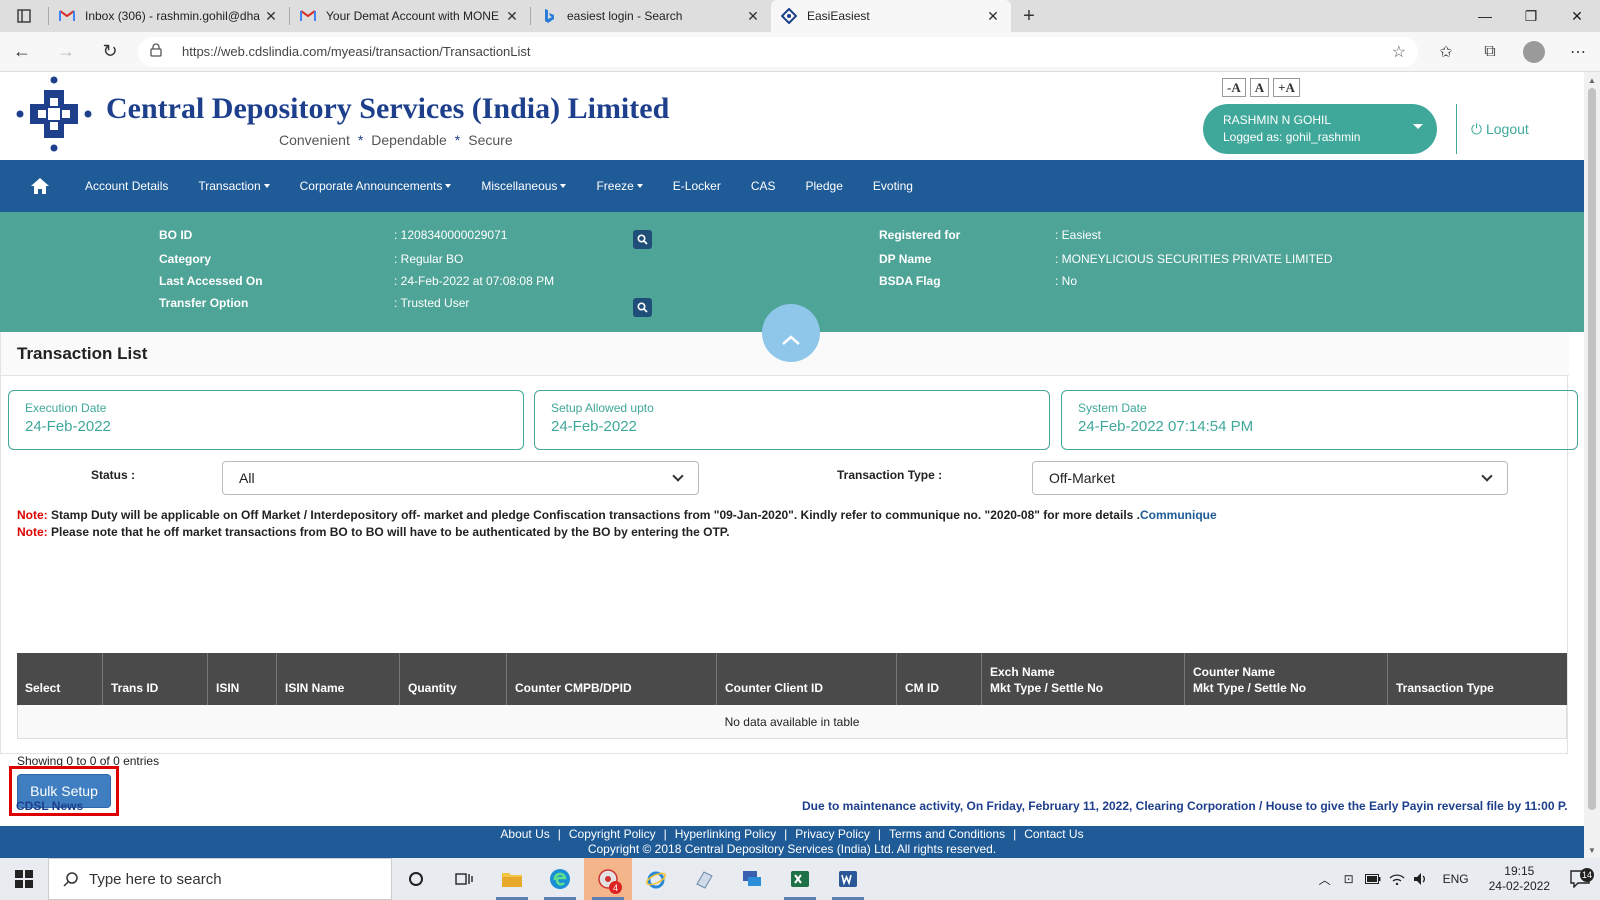 The height and width of the screenshot is (900, 1600). I want to click on internet-explorer-icon, so click(656, 879).